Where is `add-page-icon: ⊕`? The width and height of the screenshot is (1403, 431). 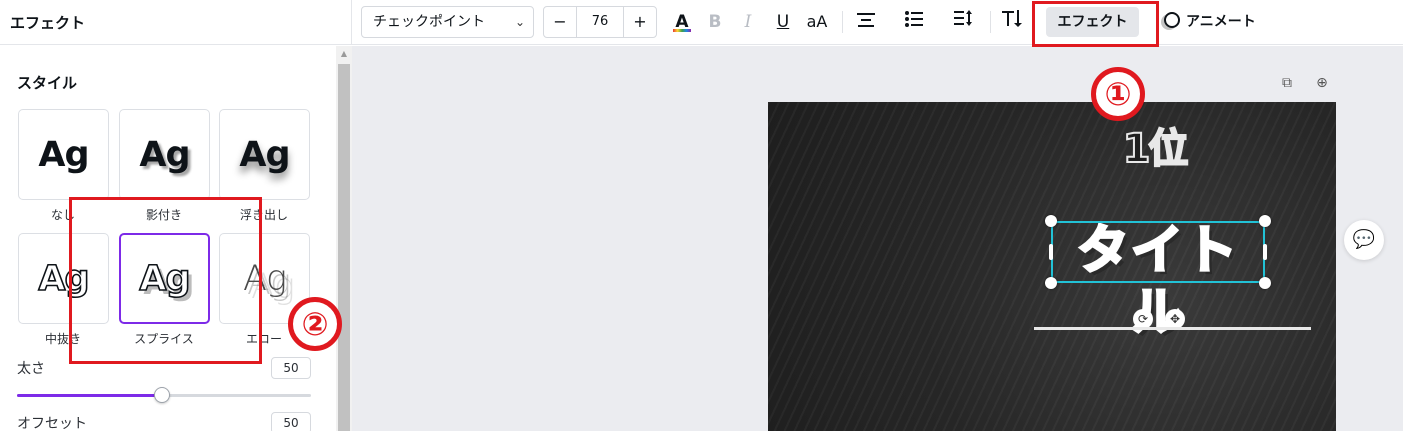 add-page-icon: ⊕ is located at coordinates (1322, 83).